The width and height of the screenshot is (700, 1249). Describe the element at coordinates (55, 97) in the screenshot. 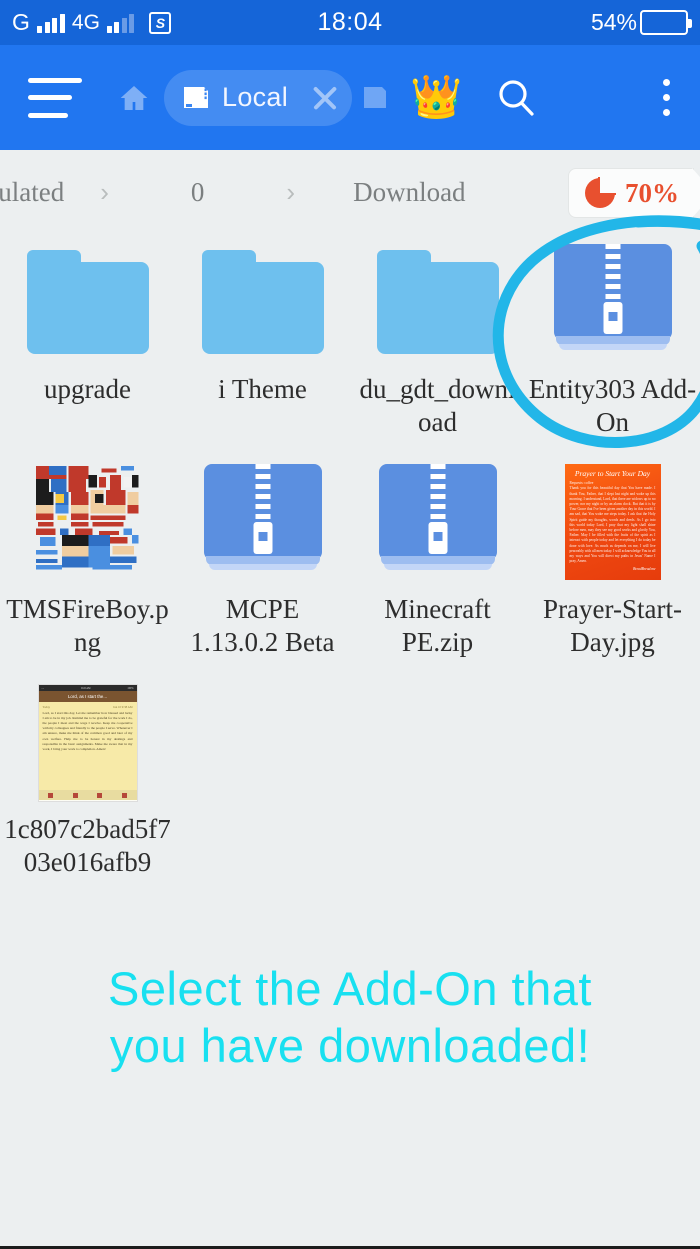

I see `hamburger-menu-icon` at that location.